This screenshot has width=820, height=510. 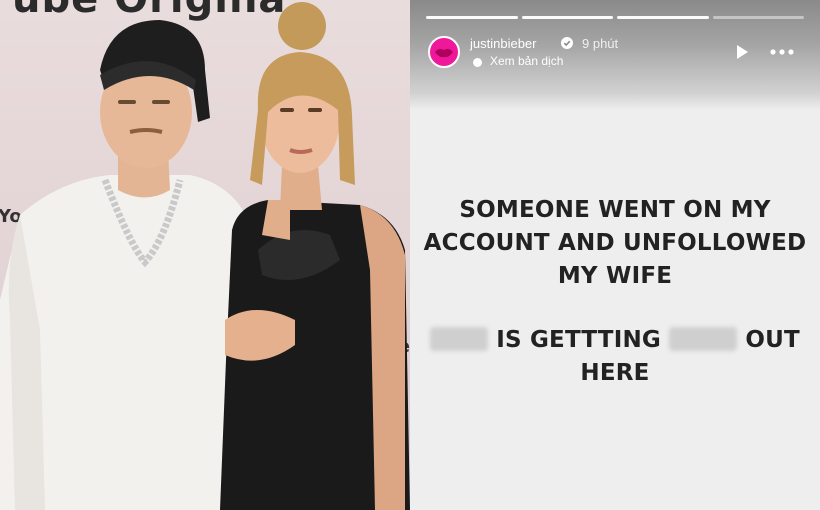 I want to click on more-options-icon, so click(x=782, y=52).